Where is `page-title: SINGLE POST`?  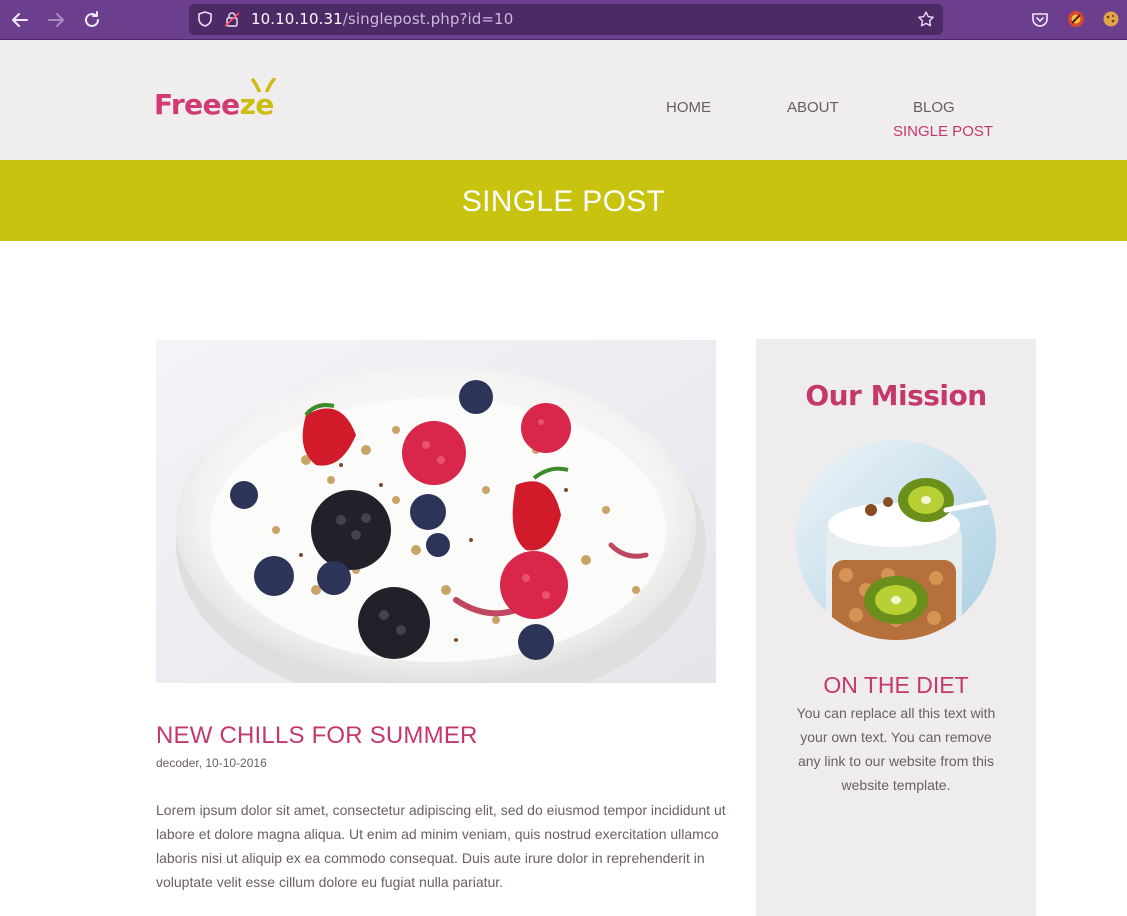
page-title: SINGLE POST is located at coordinates (563, 201).